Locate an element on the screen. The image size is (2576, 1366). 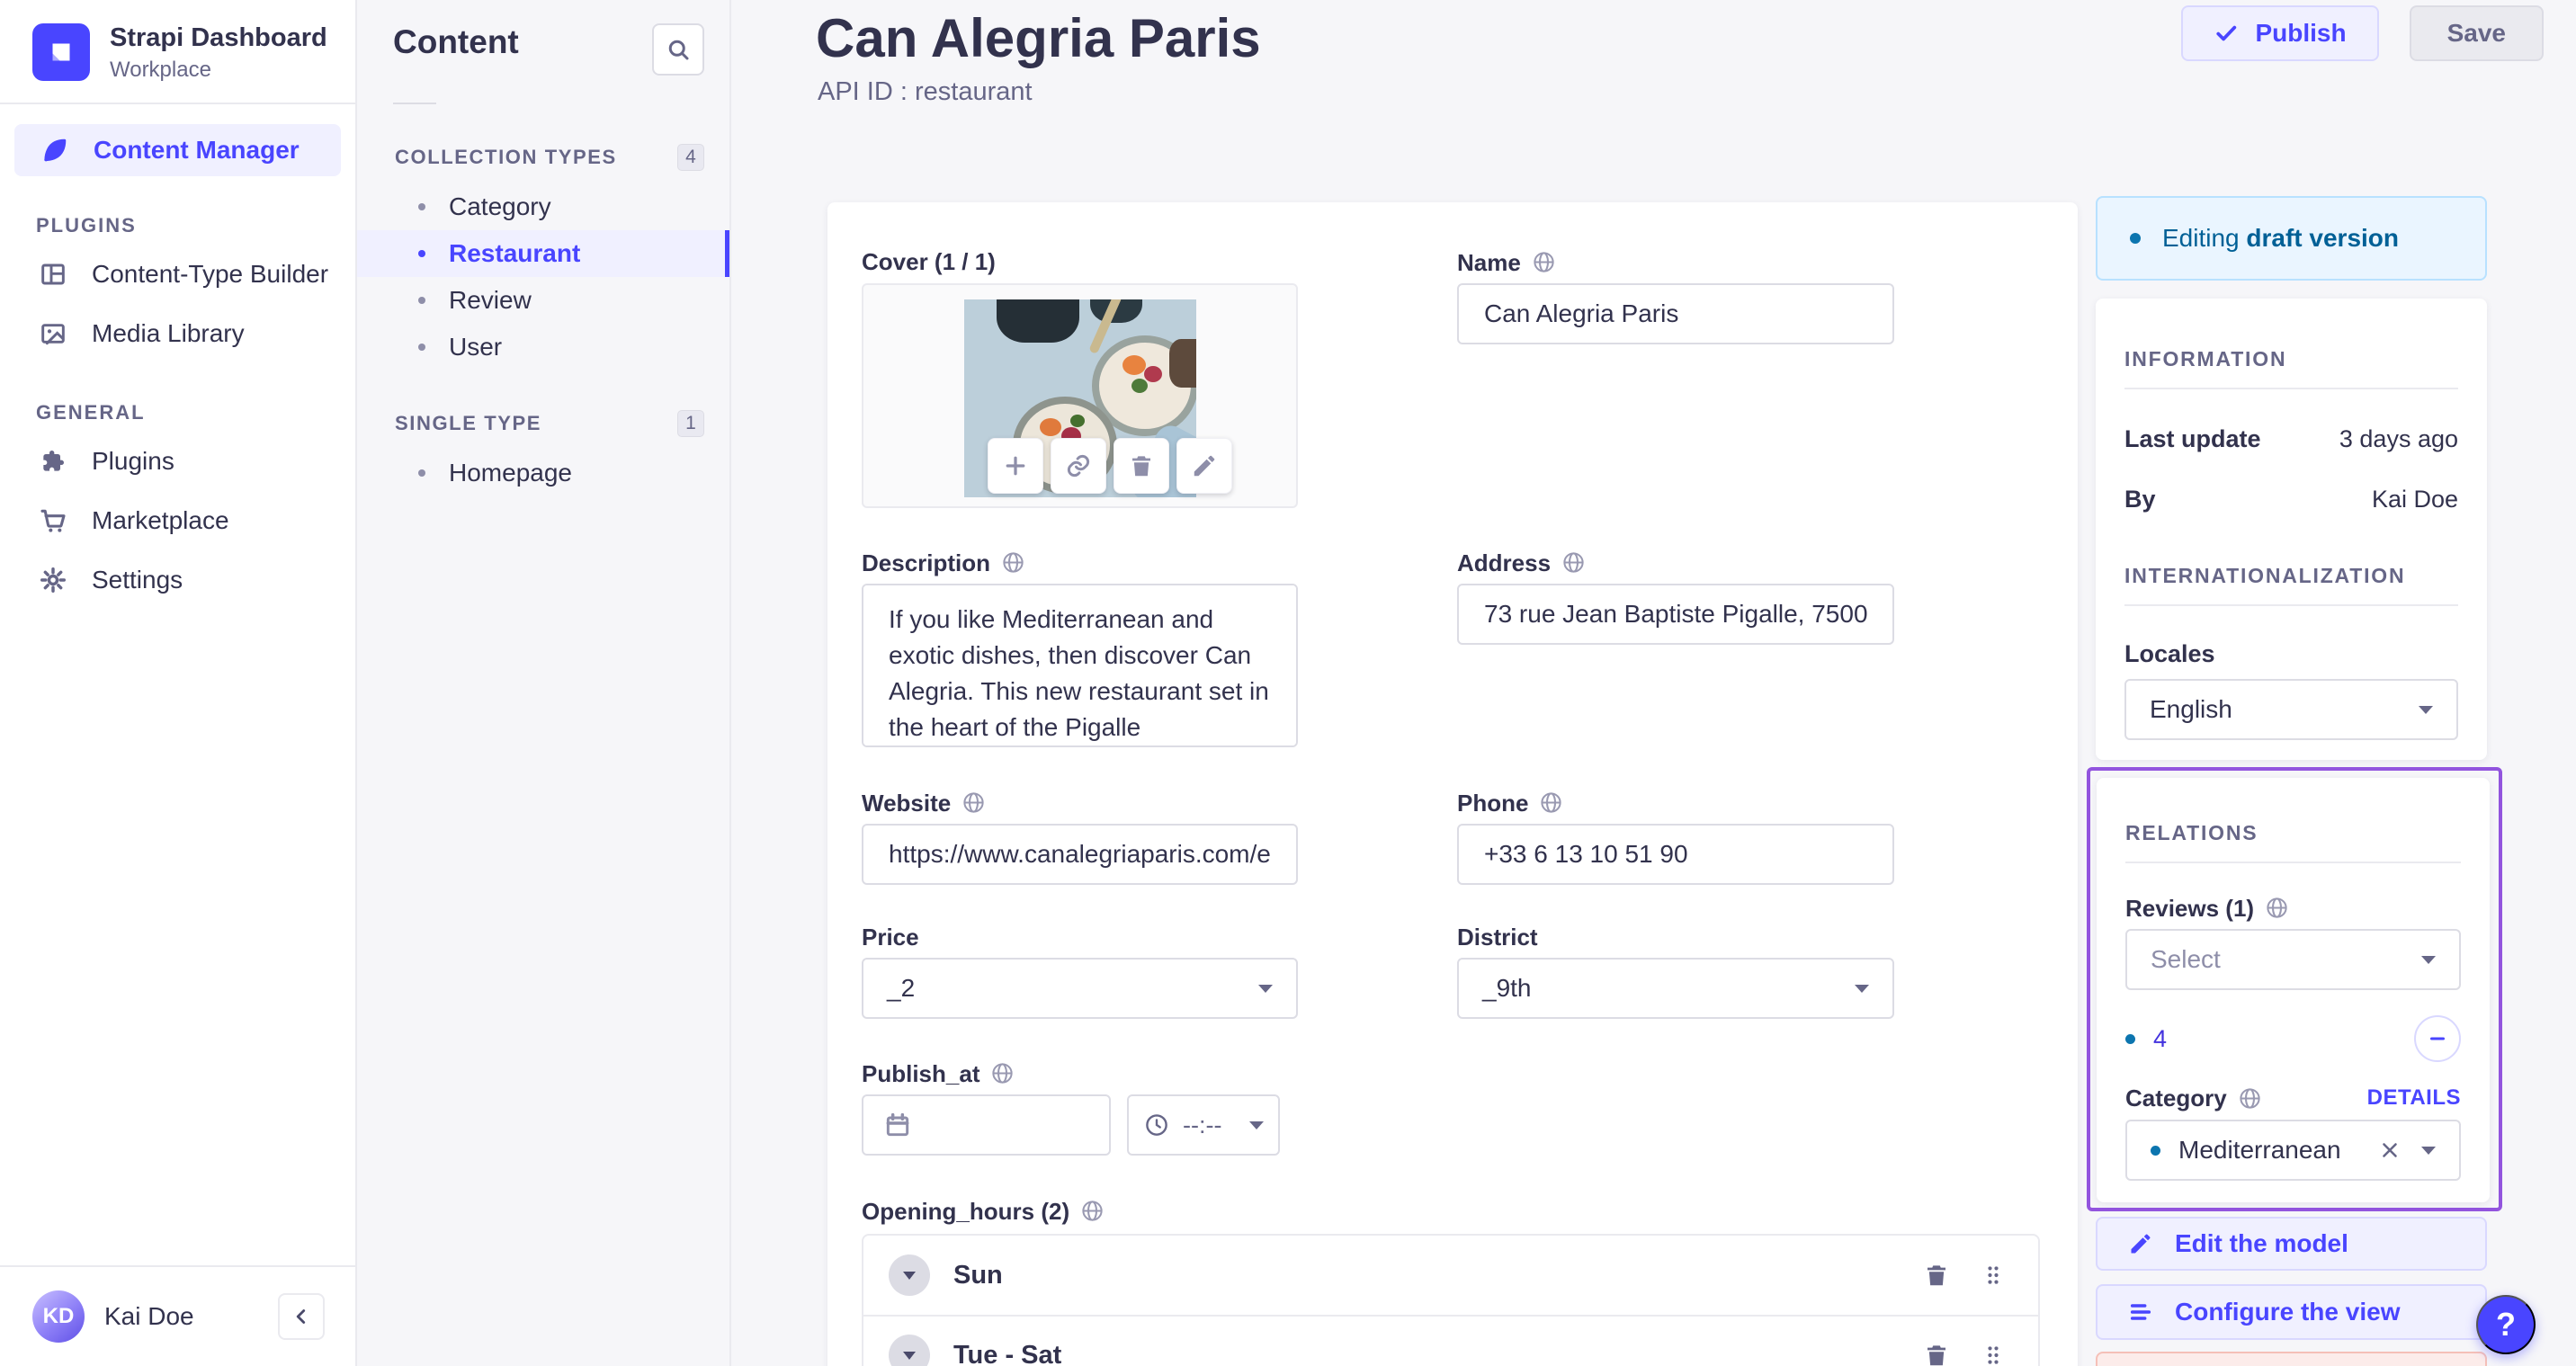
subnav-item-restaurant: Restaurant is located at coordinates (543, 253).